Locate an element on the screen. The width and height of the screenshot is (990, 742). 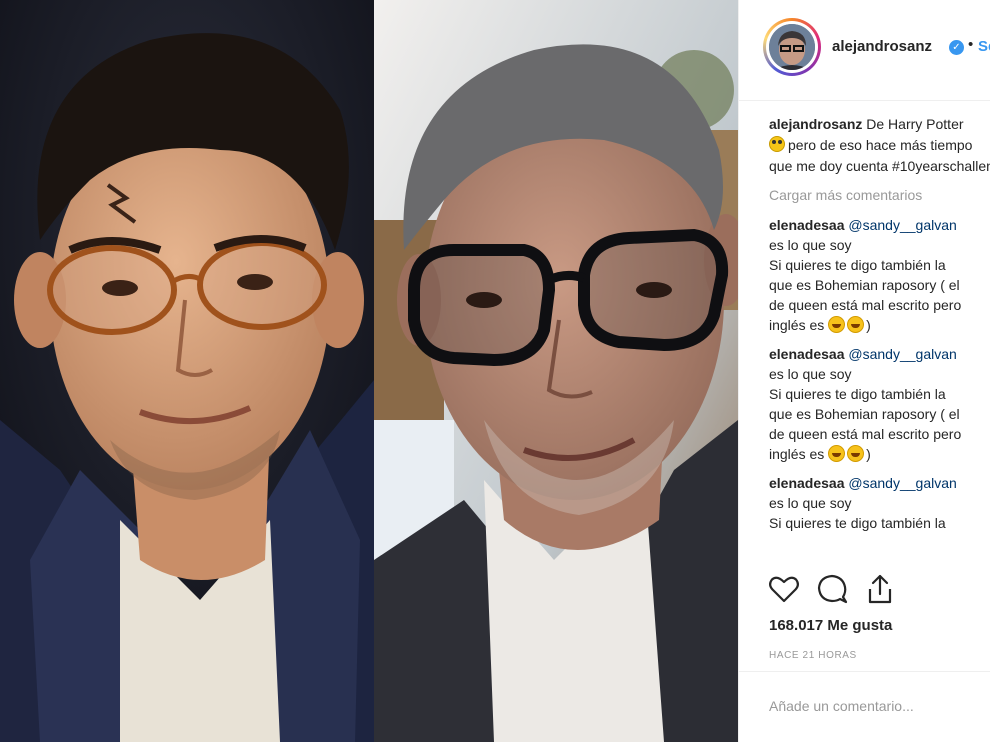
comment-icon is located at coordinates (832, 589).